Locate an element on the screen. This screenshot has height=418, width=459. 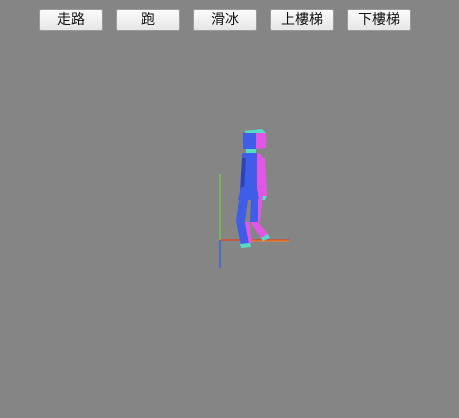
figure-leg-back is located at coordinates (260, 220).